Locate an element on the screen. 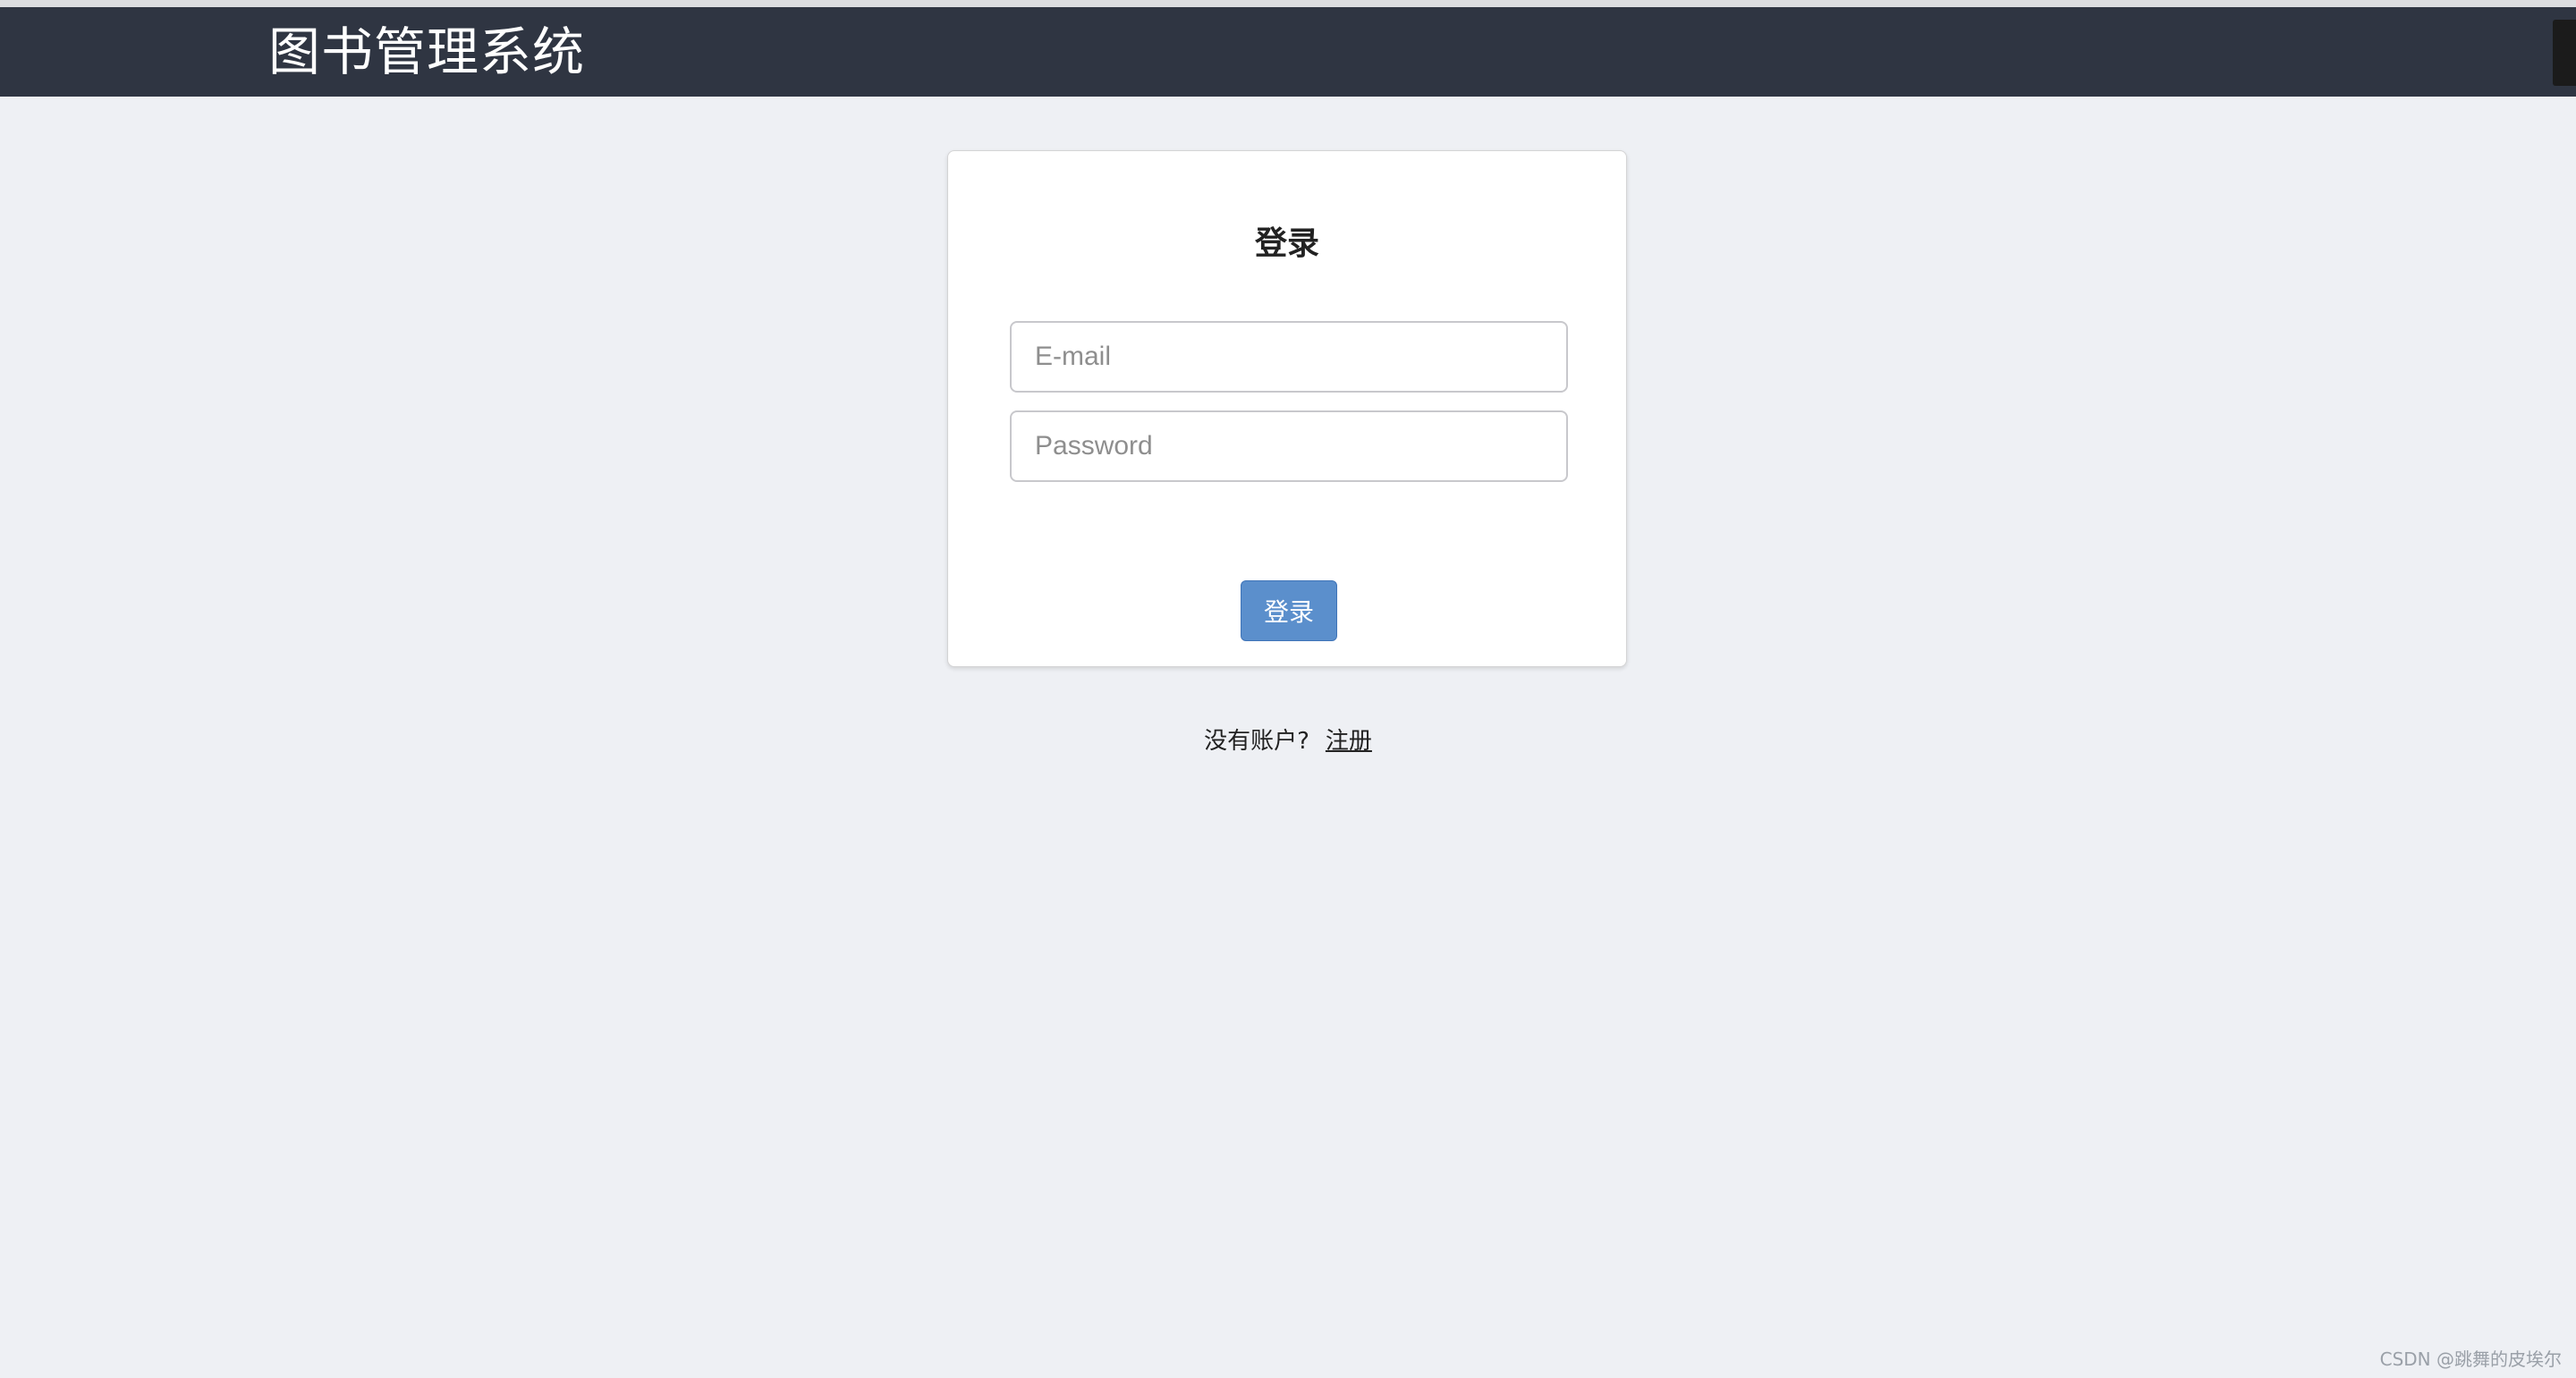 This screenshot has width=2576, height=1378. signup-link: 注册 is located at coordinates (1349, 741).